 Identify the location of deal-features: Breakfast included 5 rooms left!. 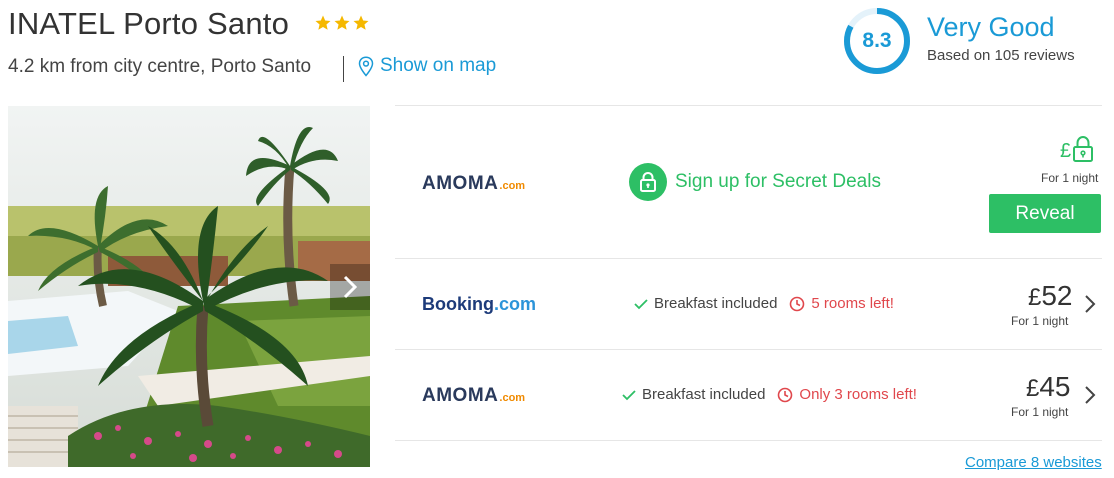
(764, 303).